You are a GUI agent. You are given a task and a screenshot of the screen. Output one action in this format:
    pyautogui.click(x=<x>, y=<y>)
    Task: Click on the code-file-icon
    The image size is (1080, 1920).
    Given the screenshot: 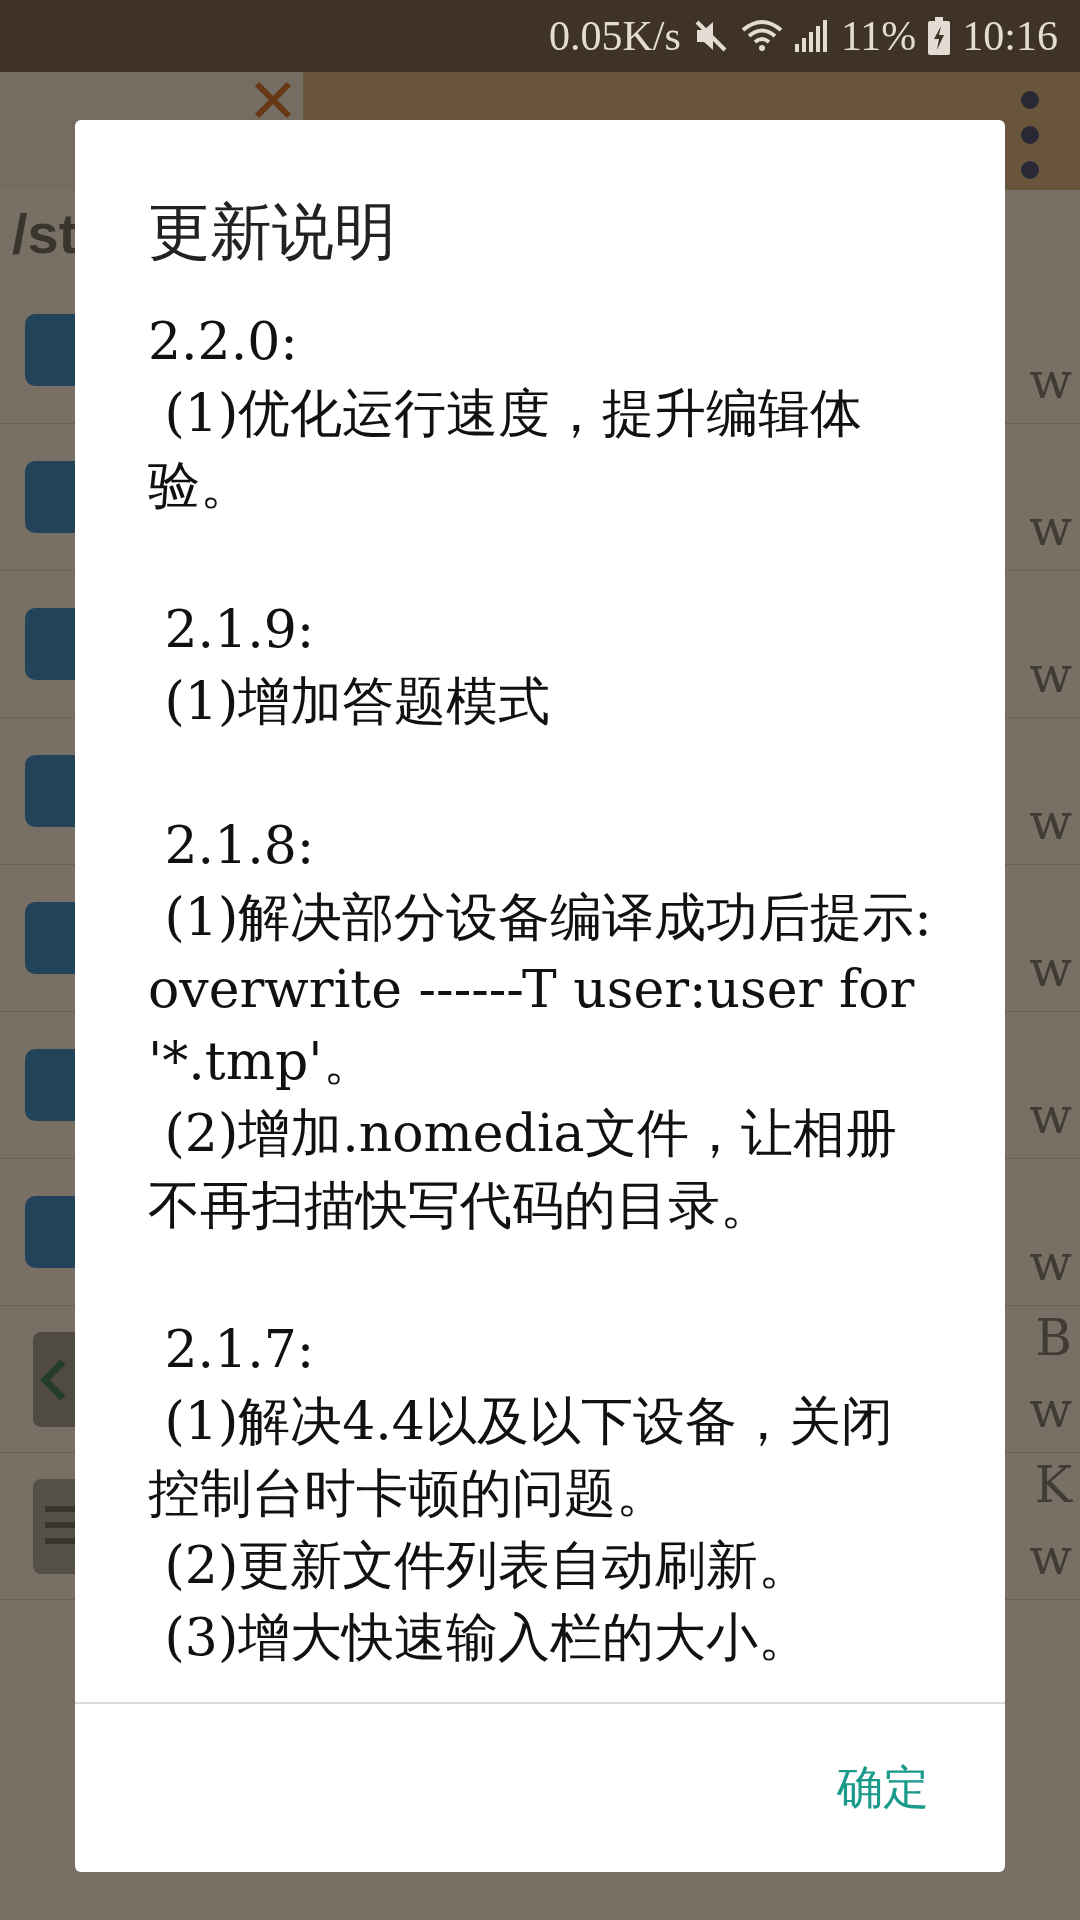 What is the action you would take?
    pyautogui.click(x=54, y=1379)
    